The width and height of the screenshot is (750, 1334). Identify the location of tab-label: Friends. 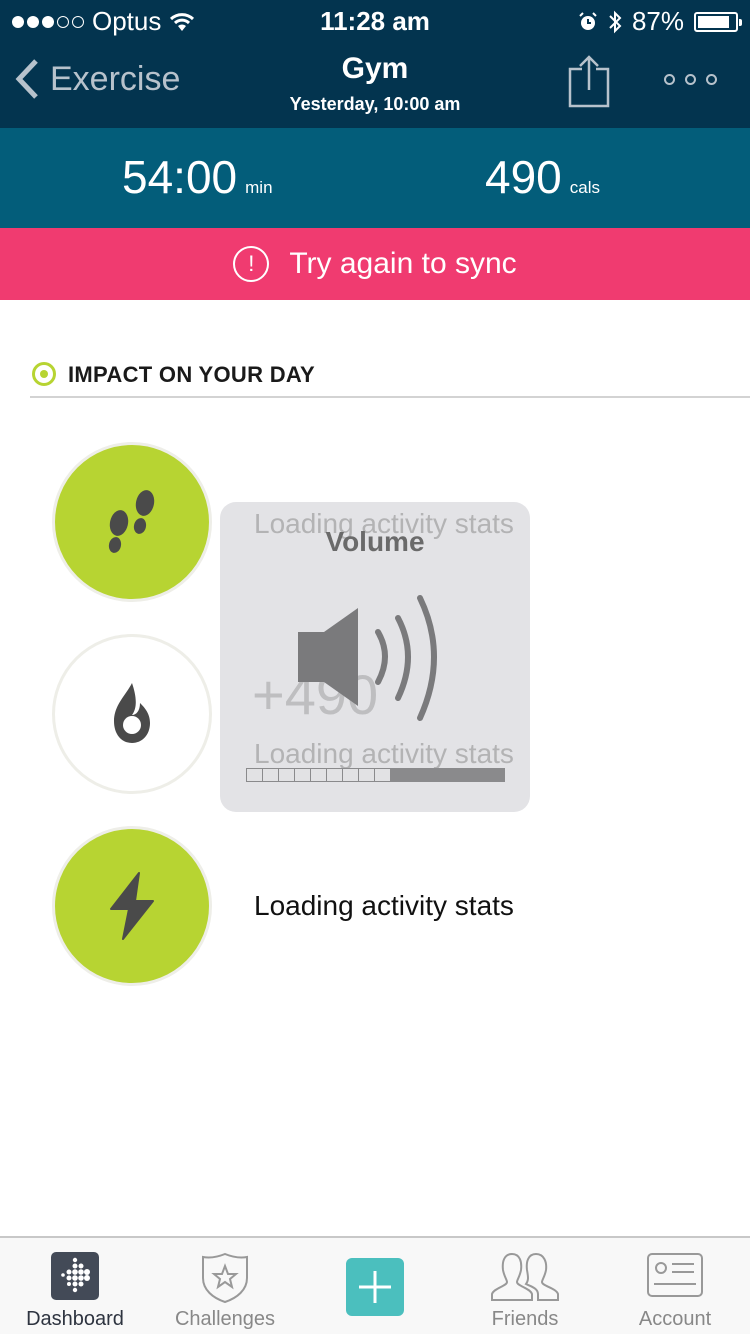
(525, 1319).